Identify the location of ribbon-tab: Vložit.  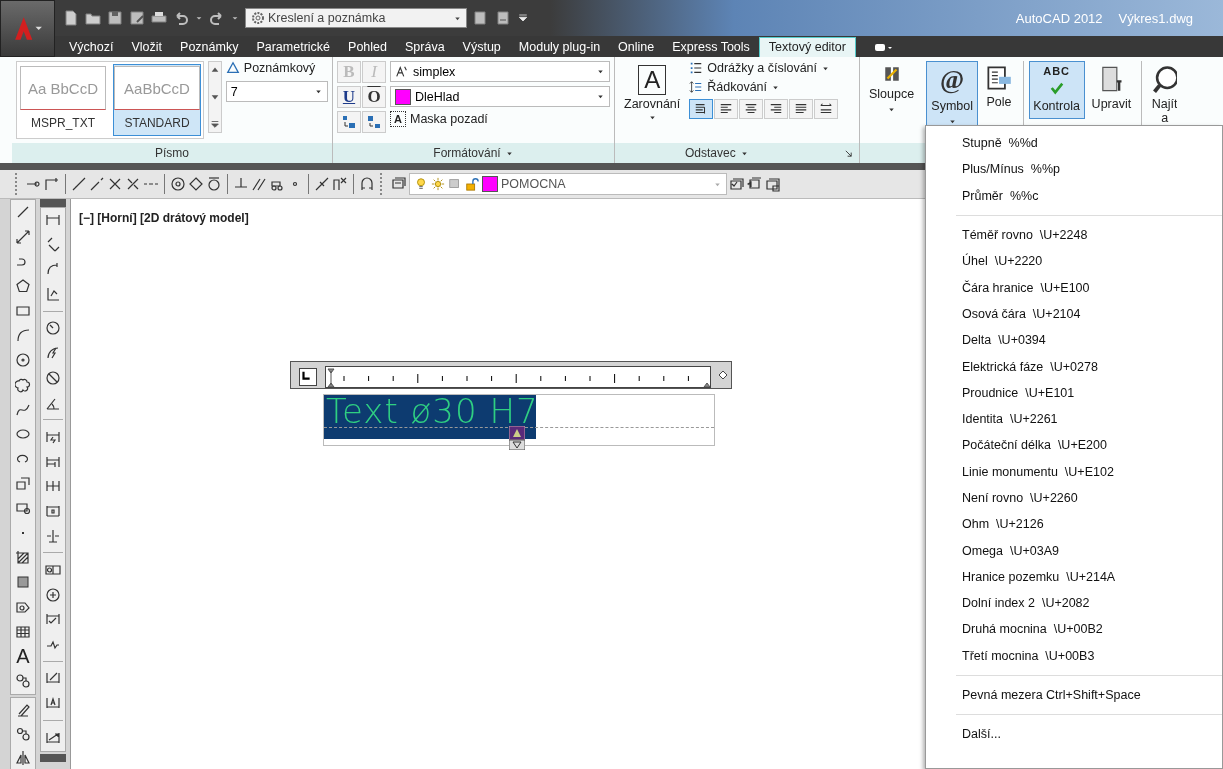
(147, 47).